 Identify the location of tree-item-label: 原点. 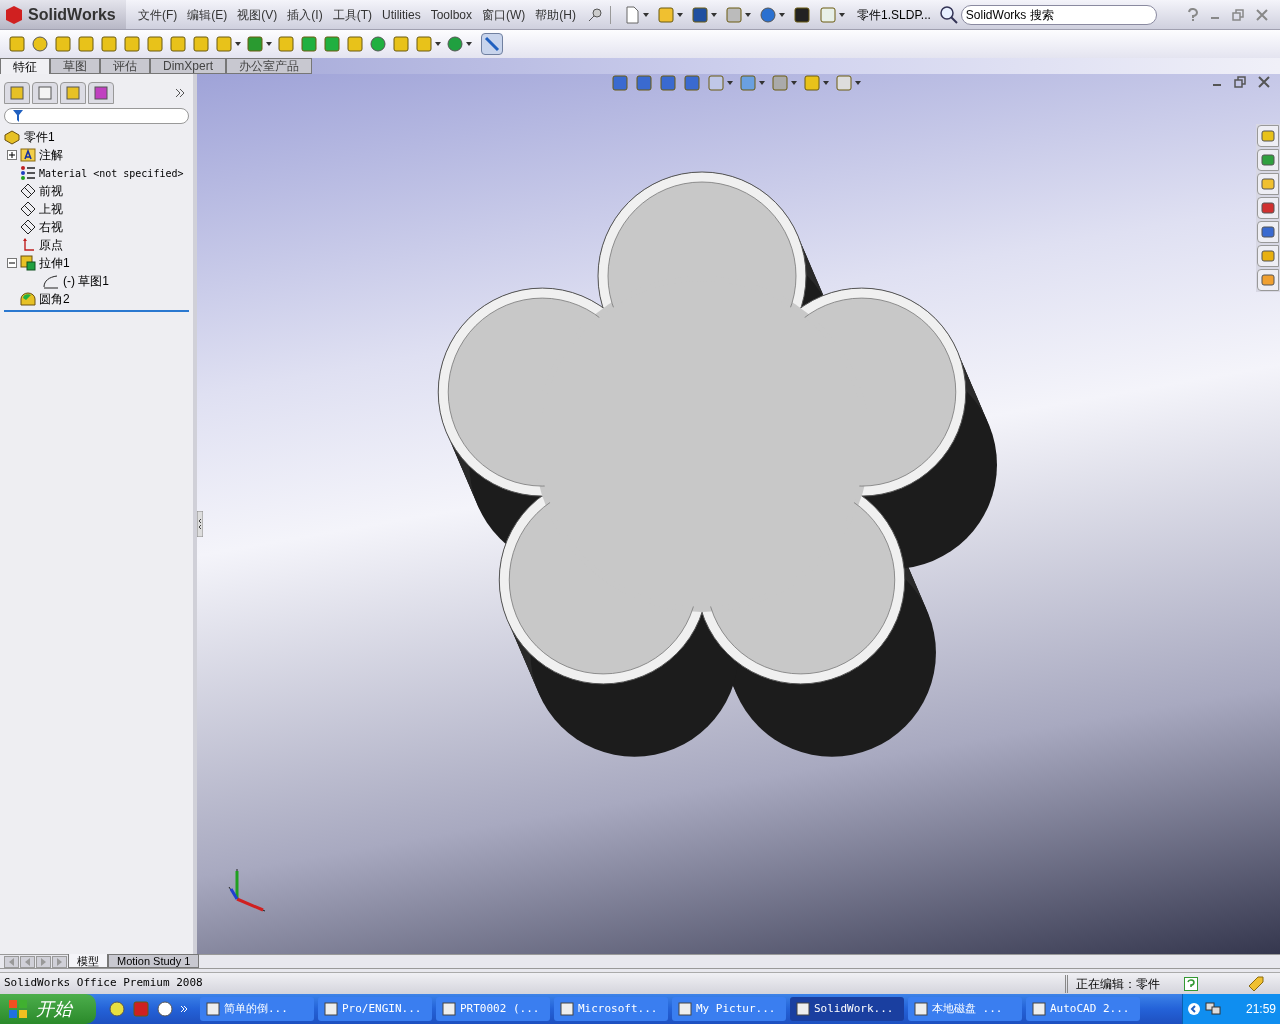
(51, 245).